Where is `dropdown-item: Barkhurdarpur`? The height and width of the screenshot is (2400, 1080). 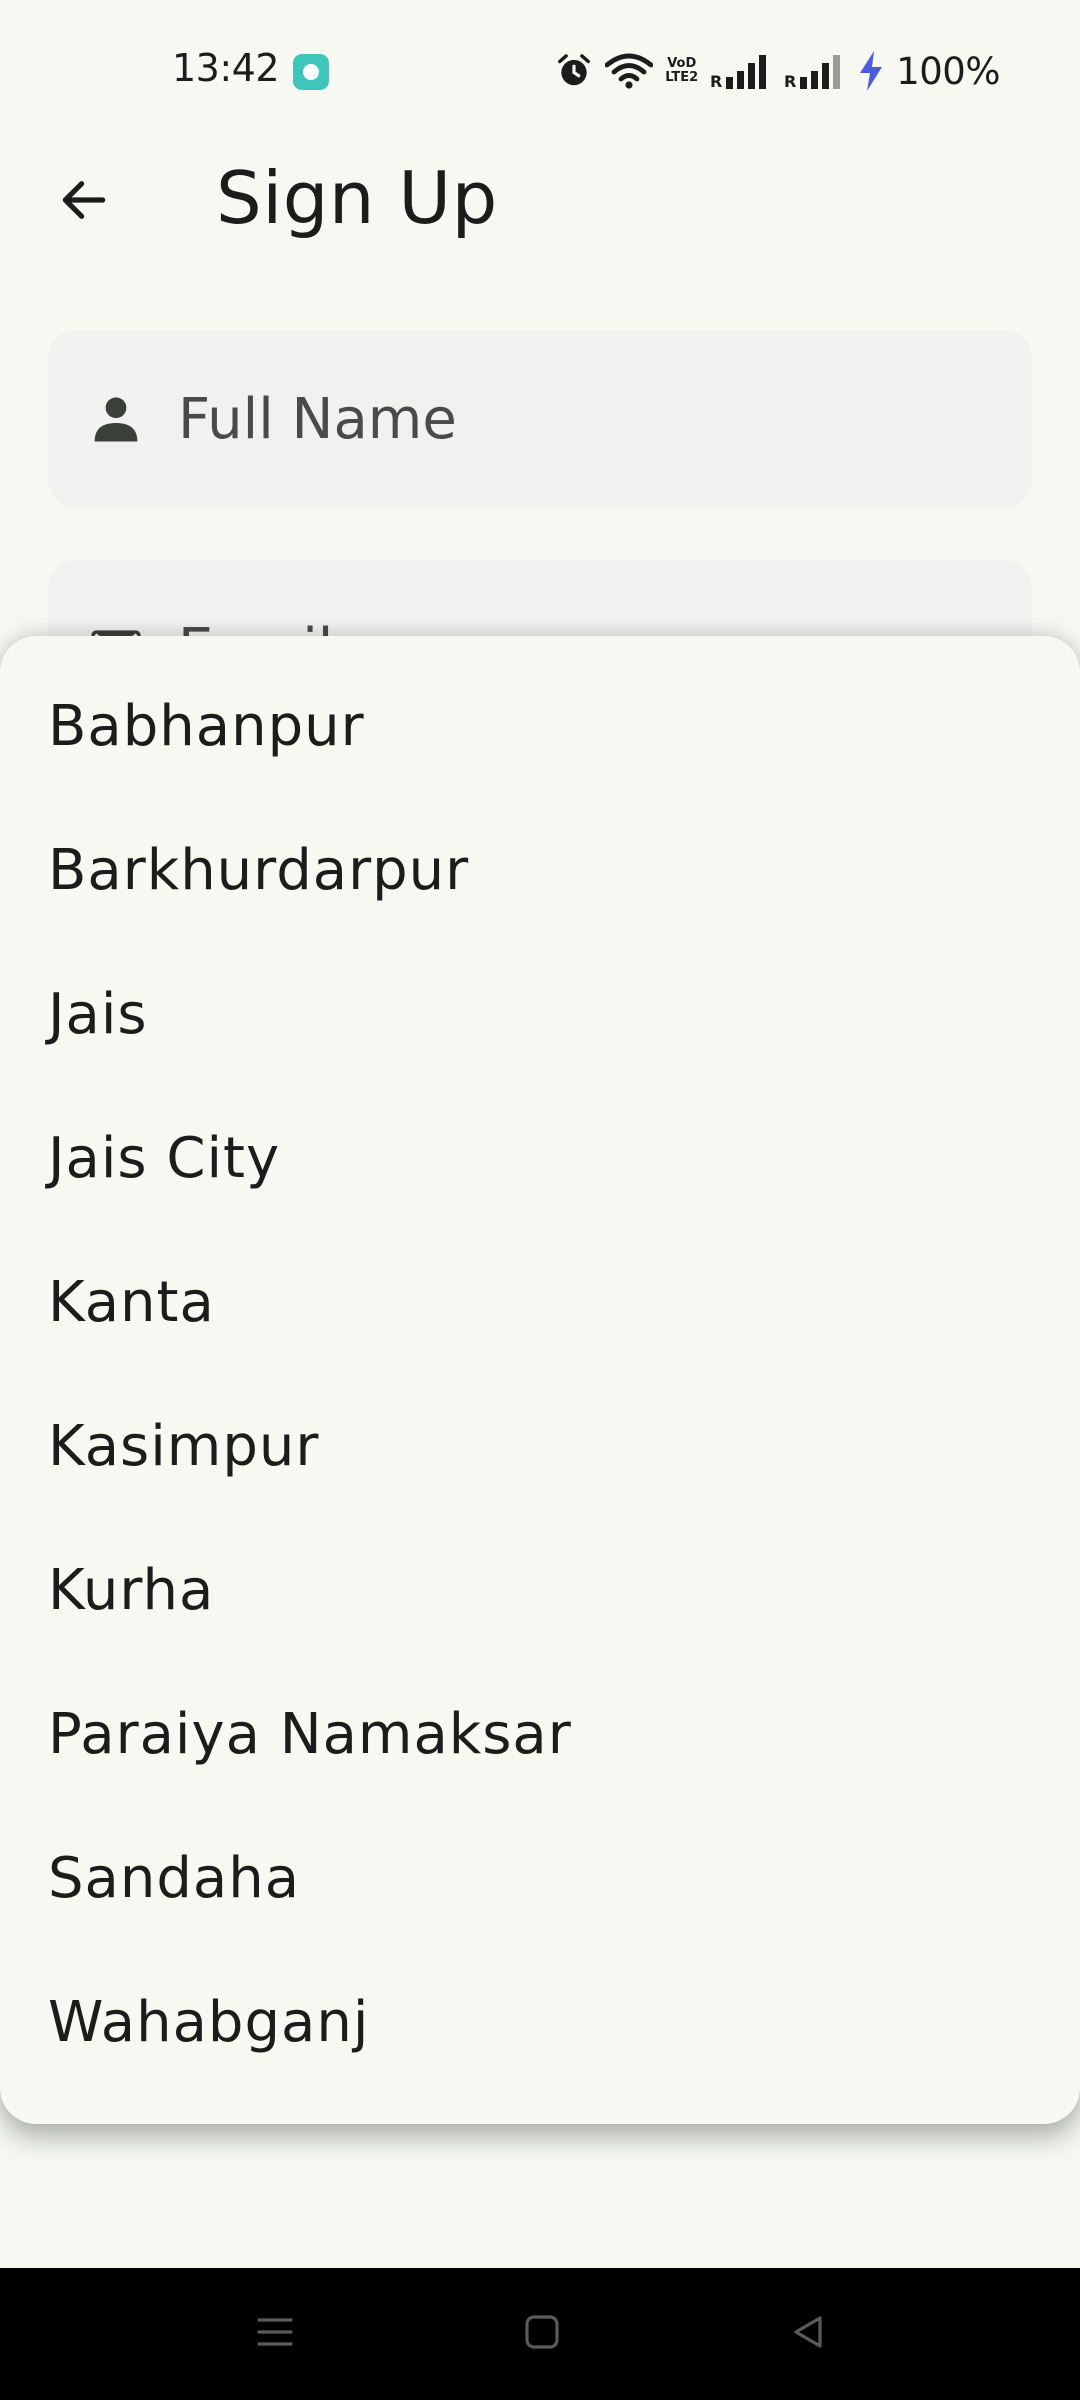 dropdown-item: Barkhurdarpur is located at coordinates (540, 870).